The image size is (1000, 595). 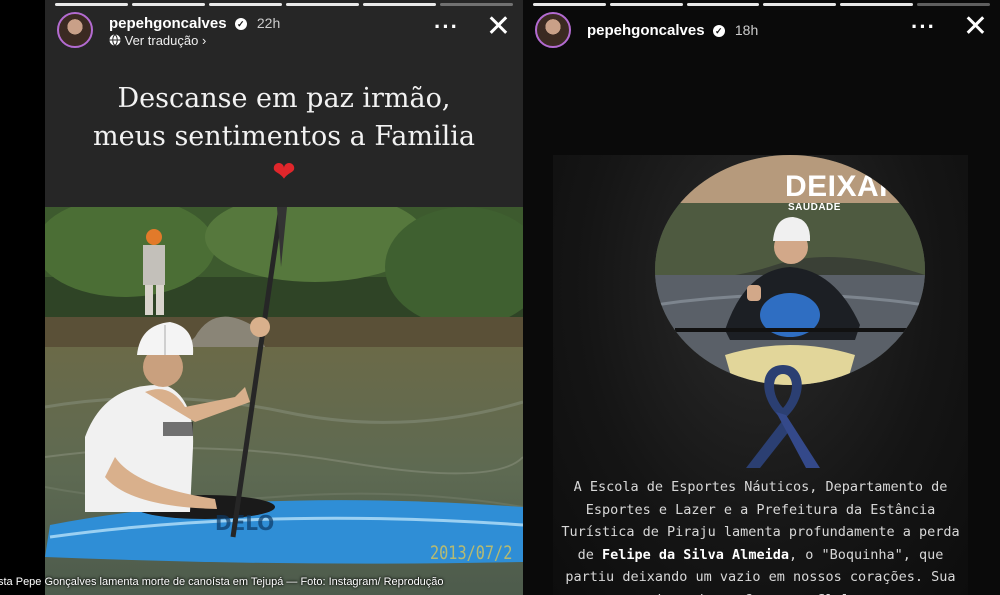 What do you see at coordinates (284, 171) in the screenshot?
I see `heart-icon: ❤` at bounding box center [284, 171].